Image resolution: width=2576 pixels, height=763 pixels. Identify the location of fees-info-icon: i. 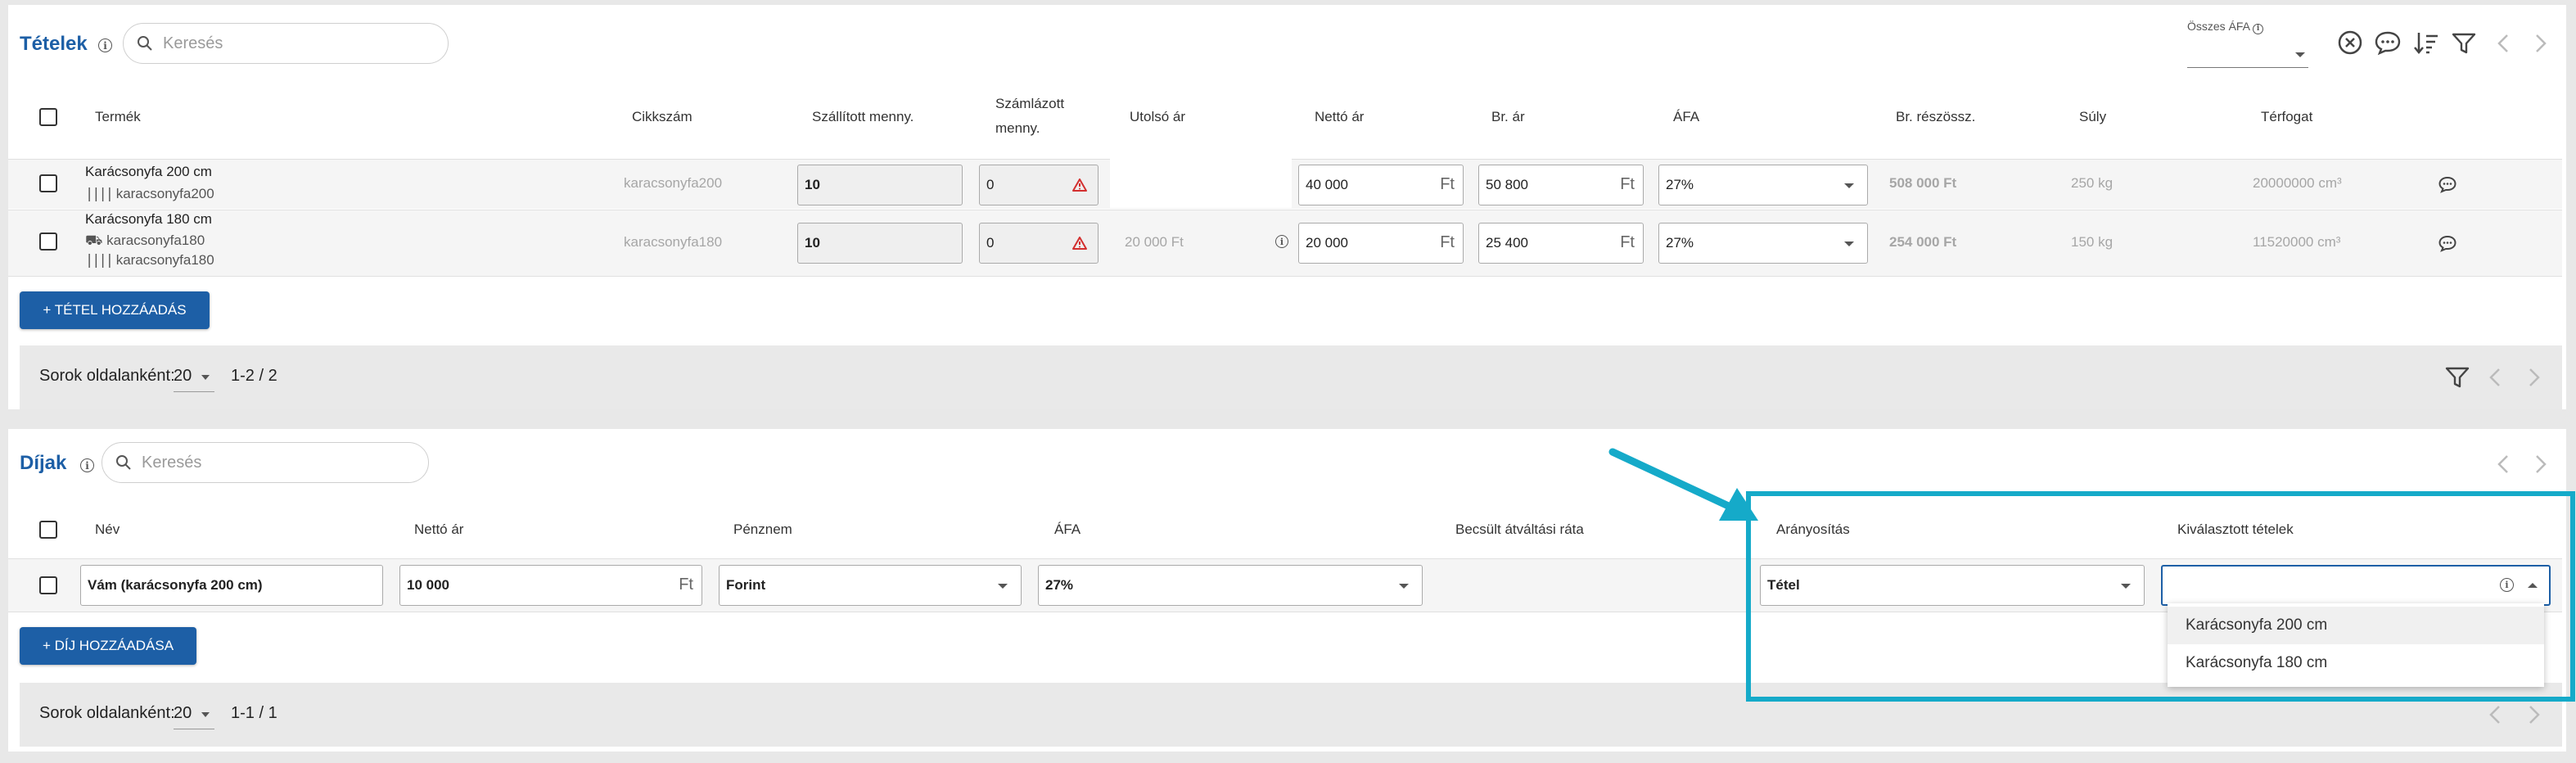
(87, 465).